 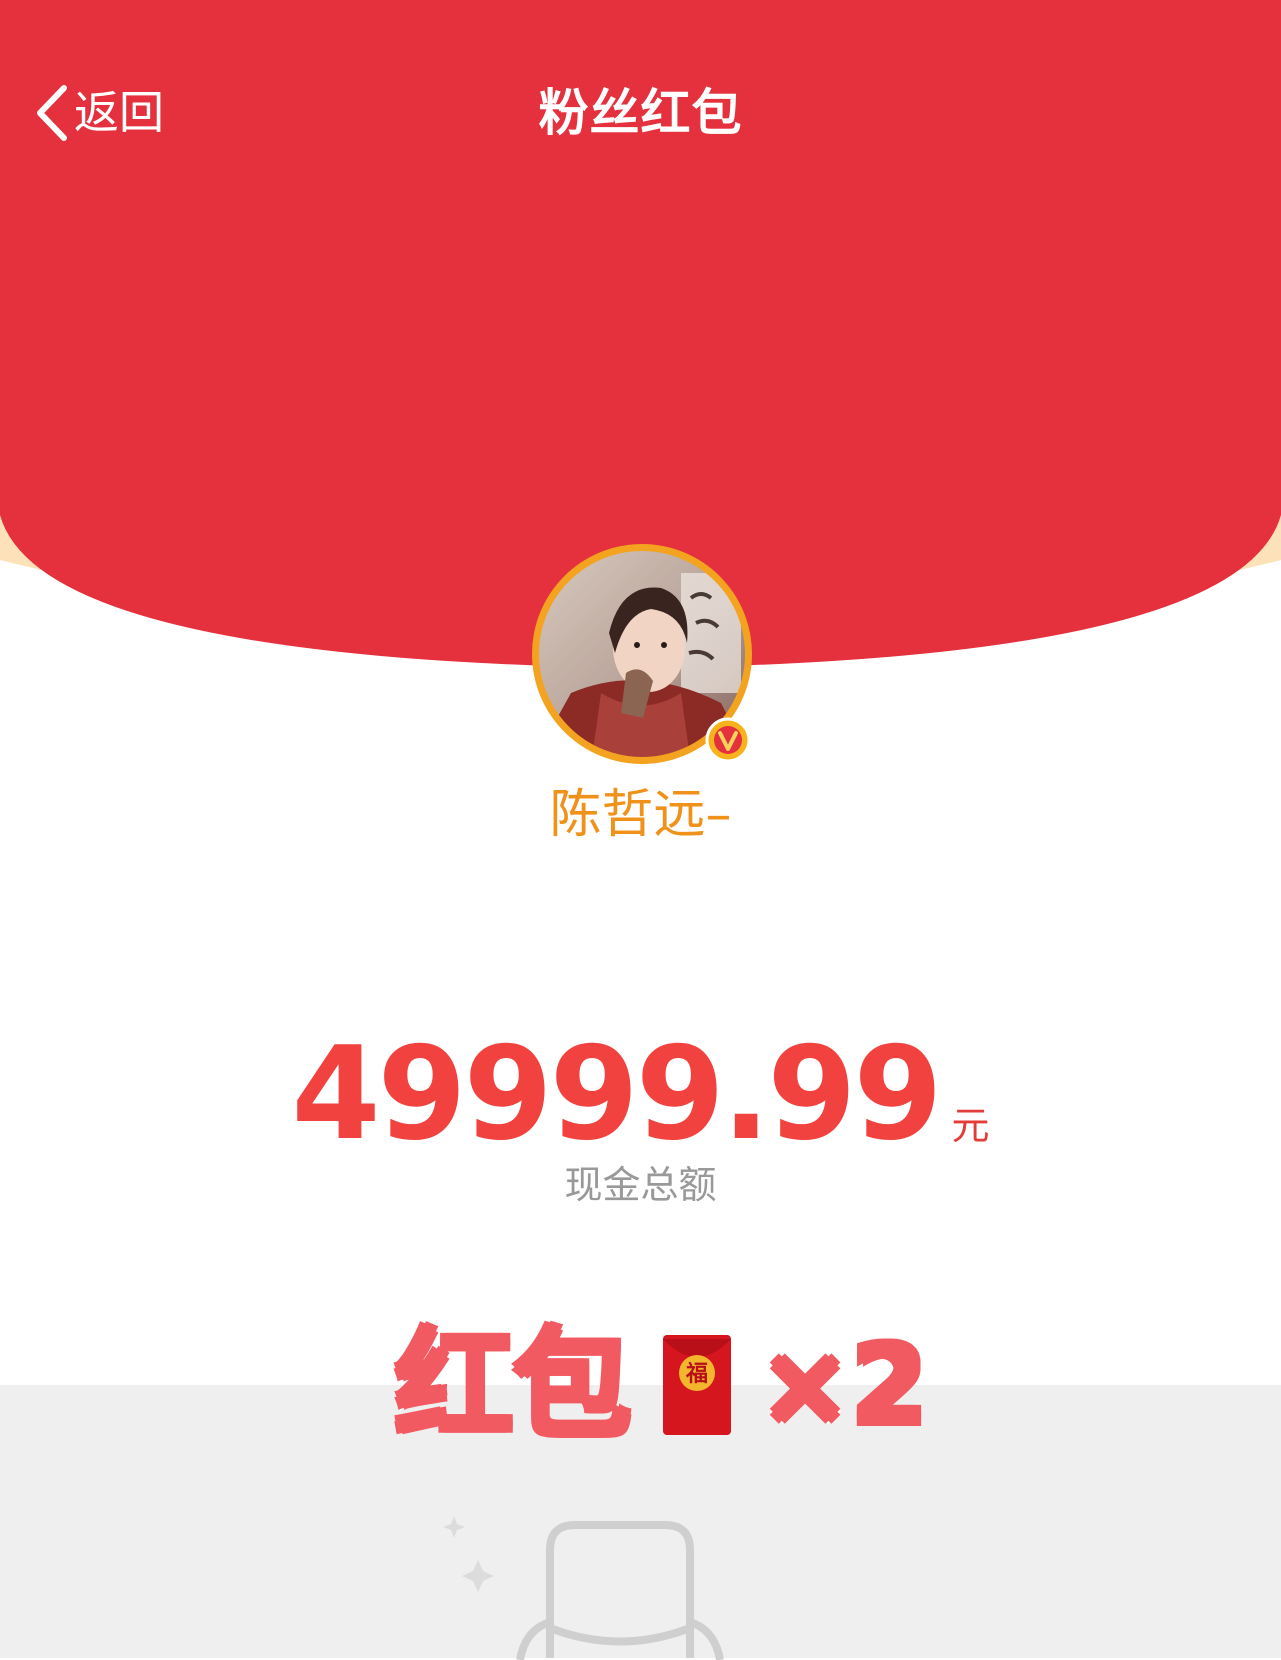 I want to click on envelope-fu-char: 福, so click(x=696, y=1374).